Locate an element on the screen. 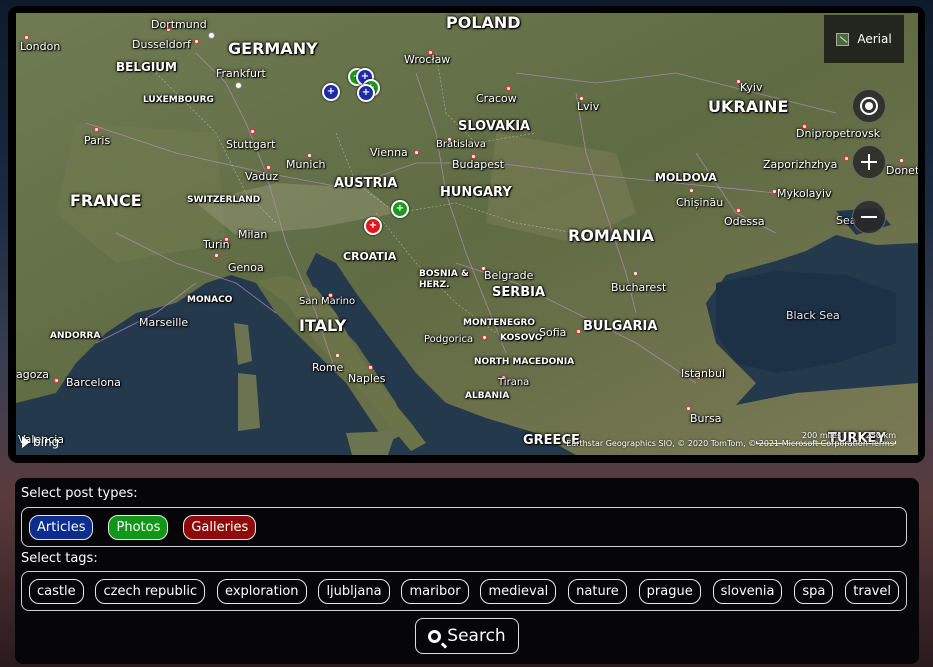  country-label-hungary: HUNGARY is located at coordinates (476, 192).